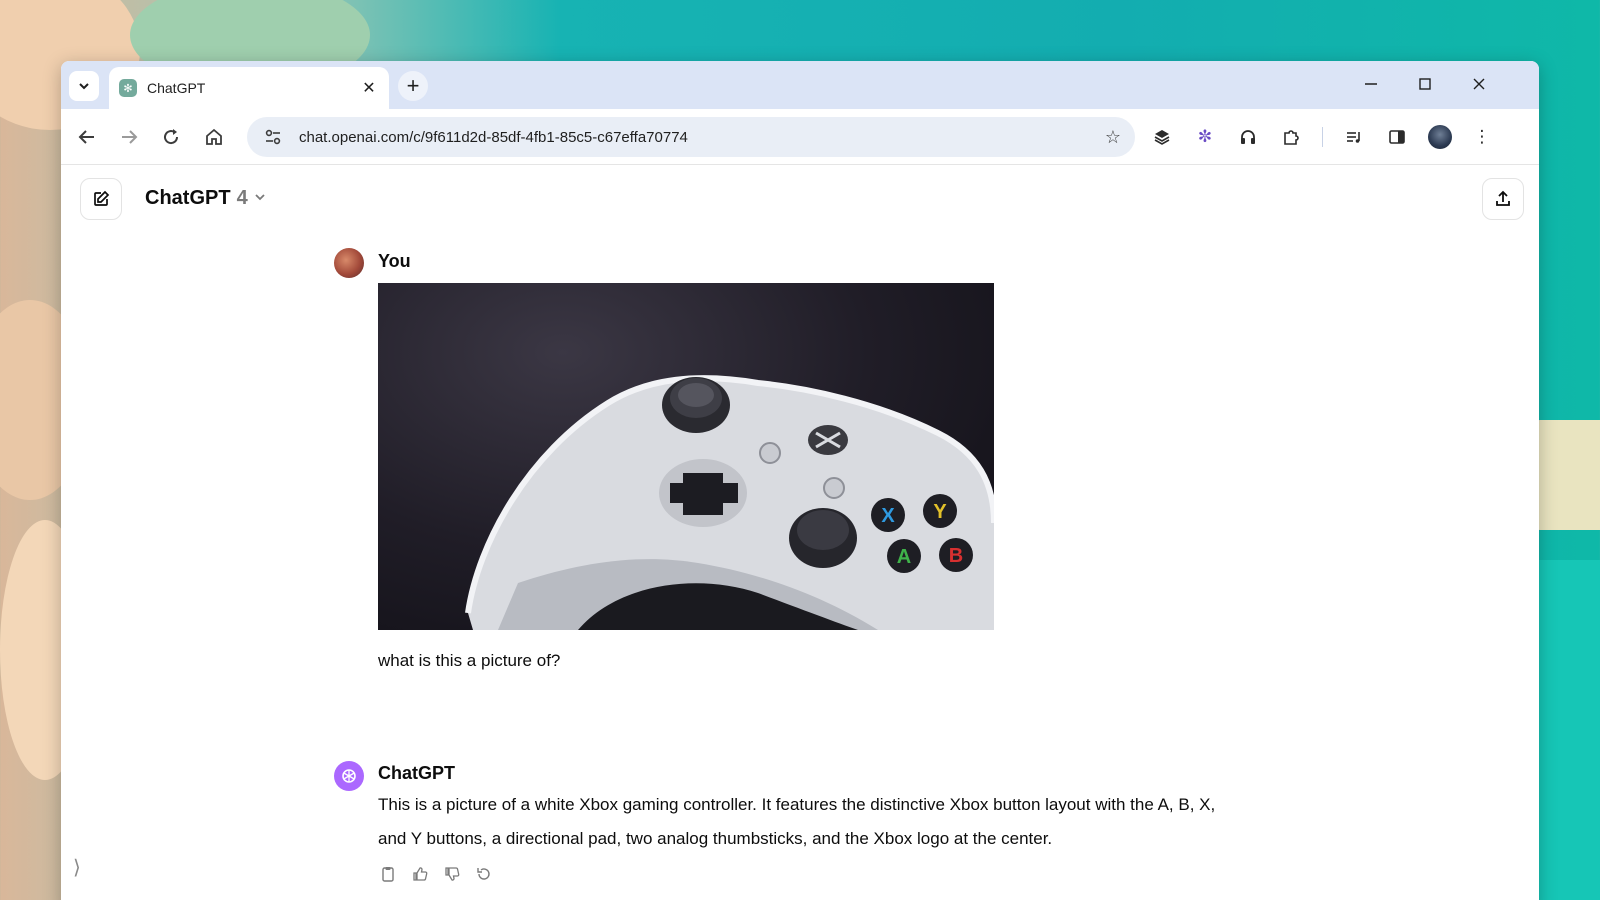 Image resolution: width=1600 pixels, height=900 pixels. I want to click on back-arrow-icon, so click(86, 137).